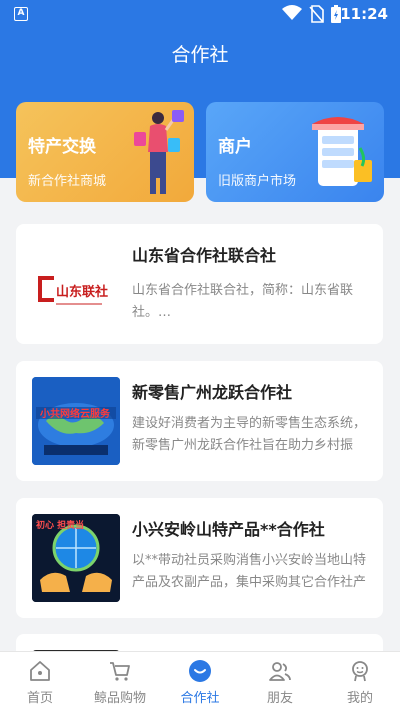 This screenshot has width=400, height=710. Describe the element at coordinates (60, 525) in the screenshot. I see `logo-text: 初心 担责当` at that location.